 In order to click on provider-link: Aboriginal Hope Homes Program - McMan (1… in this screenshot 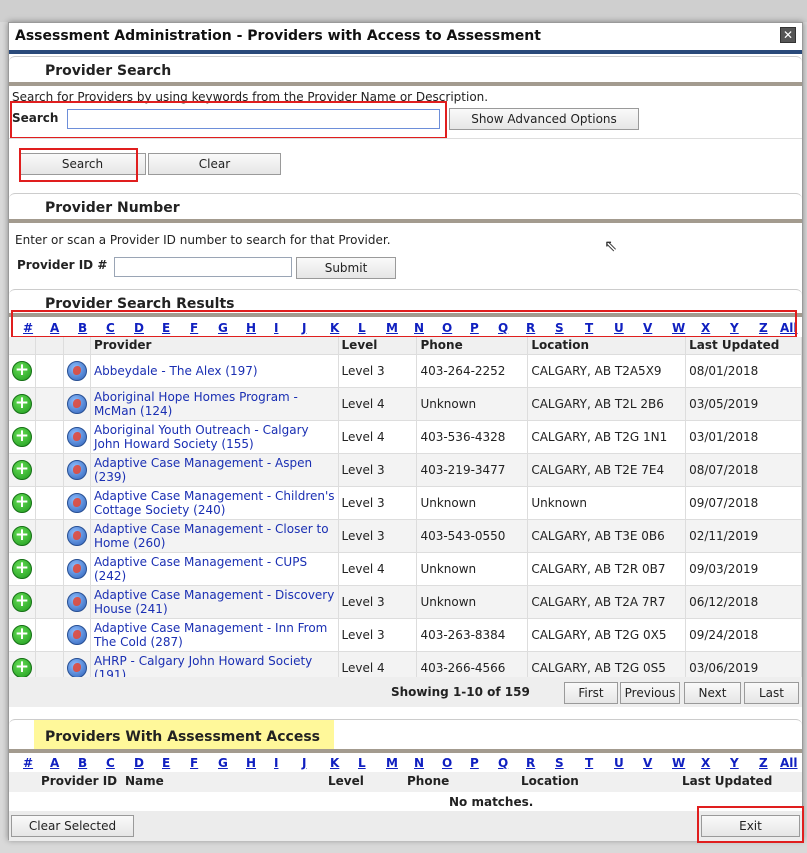, I will do `click(196, 404)`.